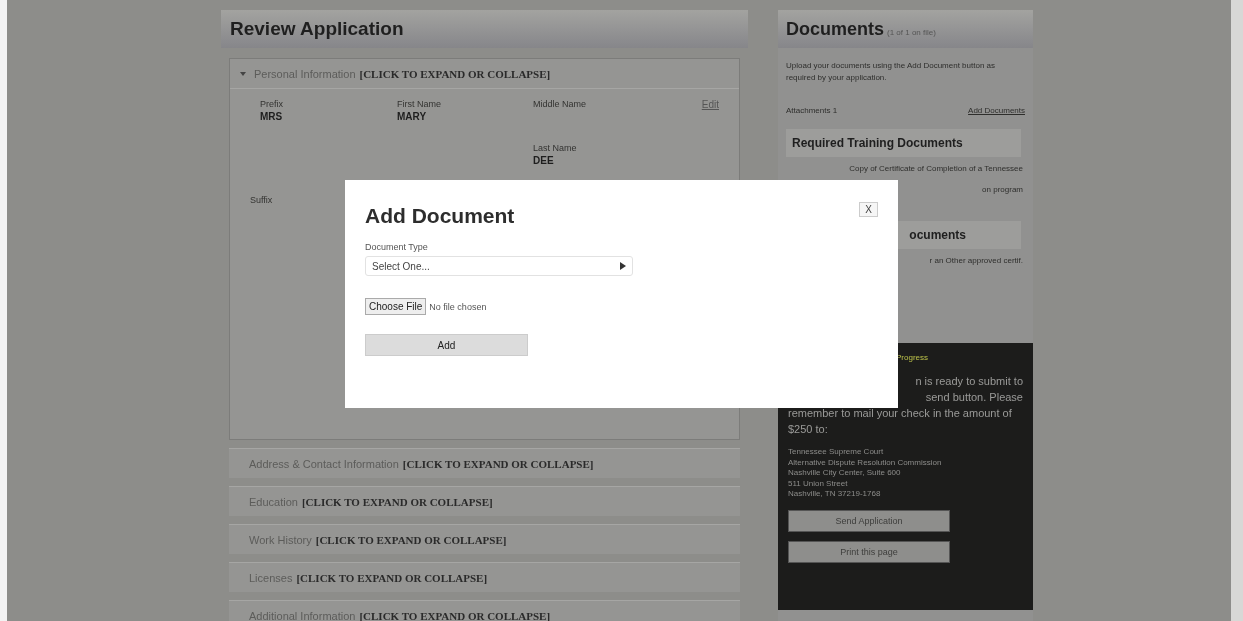 The image size is (1243, 621). I want to click on choose-file-button: Choose File, so click(396, 306).